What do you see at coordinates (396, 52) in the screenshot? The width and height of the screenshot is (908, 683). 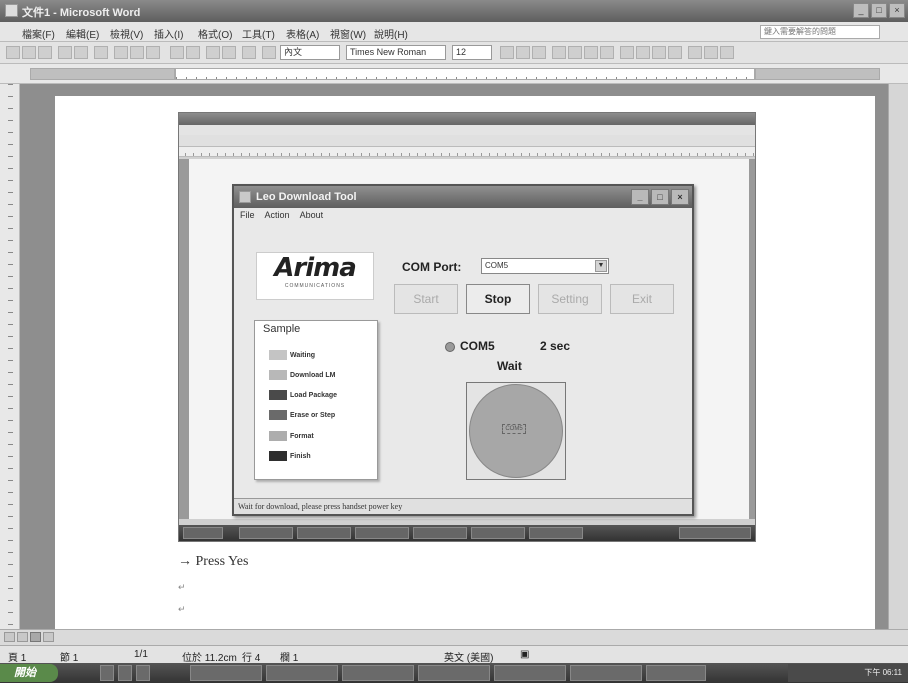 I see `font-dropdown: Times New Roman` at bounding box center [396, 52].